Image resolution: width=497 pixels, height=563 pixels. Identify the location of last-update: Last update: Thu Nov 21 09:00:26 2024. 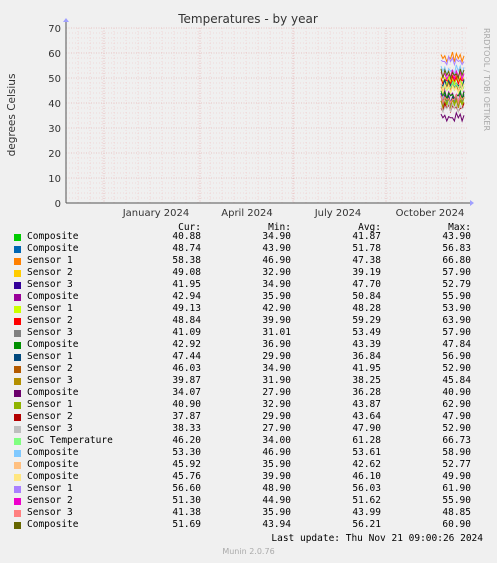
(377, 538).